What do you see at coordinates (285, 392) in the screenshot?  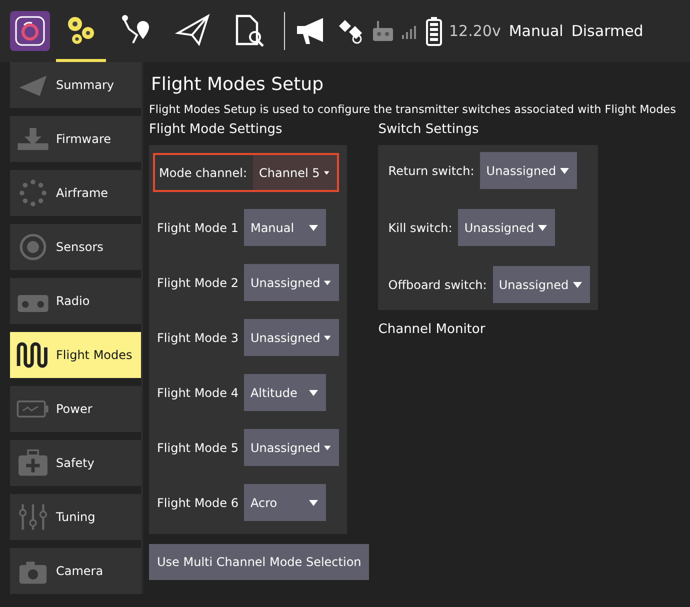 I see `dropdown: Altitude` at bounding box center [285, 392].